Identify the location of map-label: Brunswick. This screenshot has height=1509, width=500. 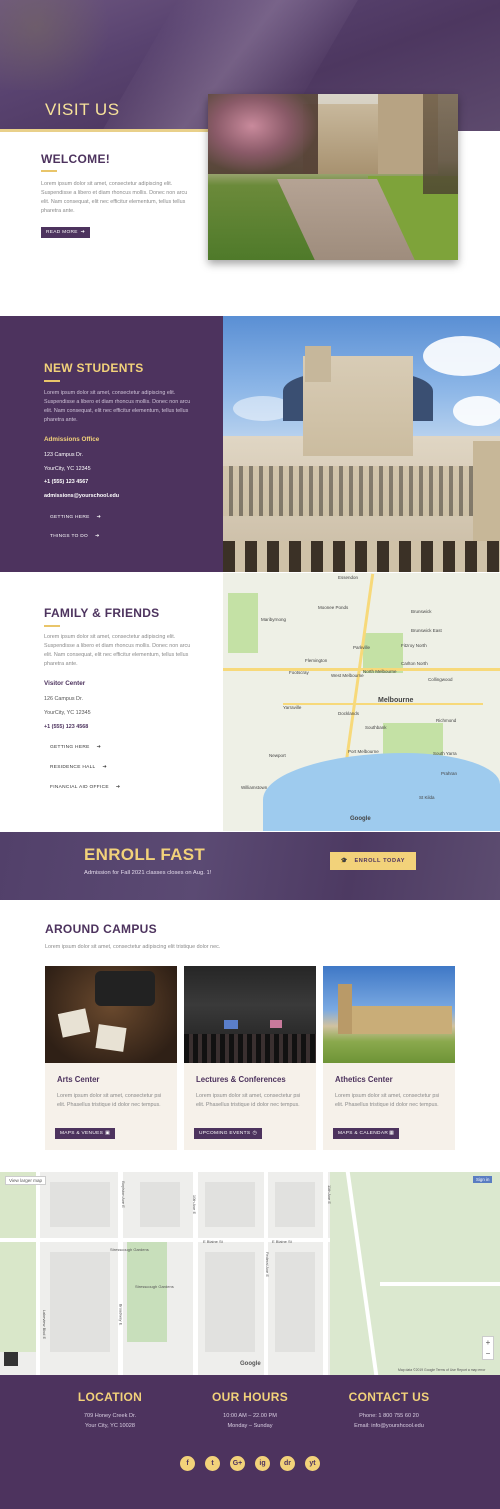
(421, 611).